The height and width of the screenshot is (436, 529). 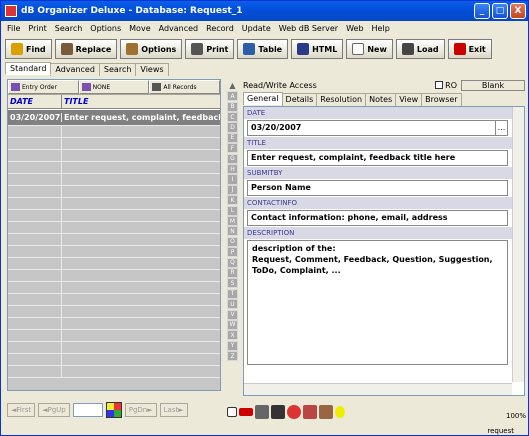 I want to click on load-button: Load, so click(x=420, y=49).